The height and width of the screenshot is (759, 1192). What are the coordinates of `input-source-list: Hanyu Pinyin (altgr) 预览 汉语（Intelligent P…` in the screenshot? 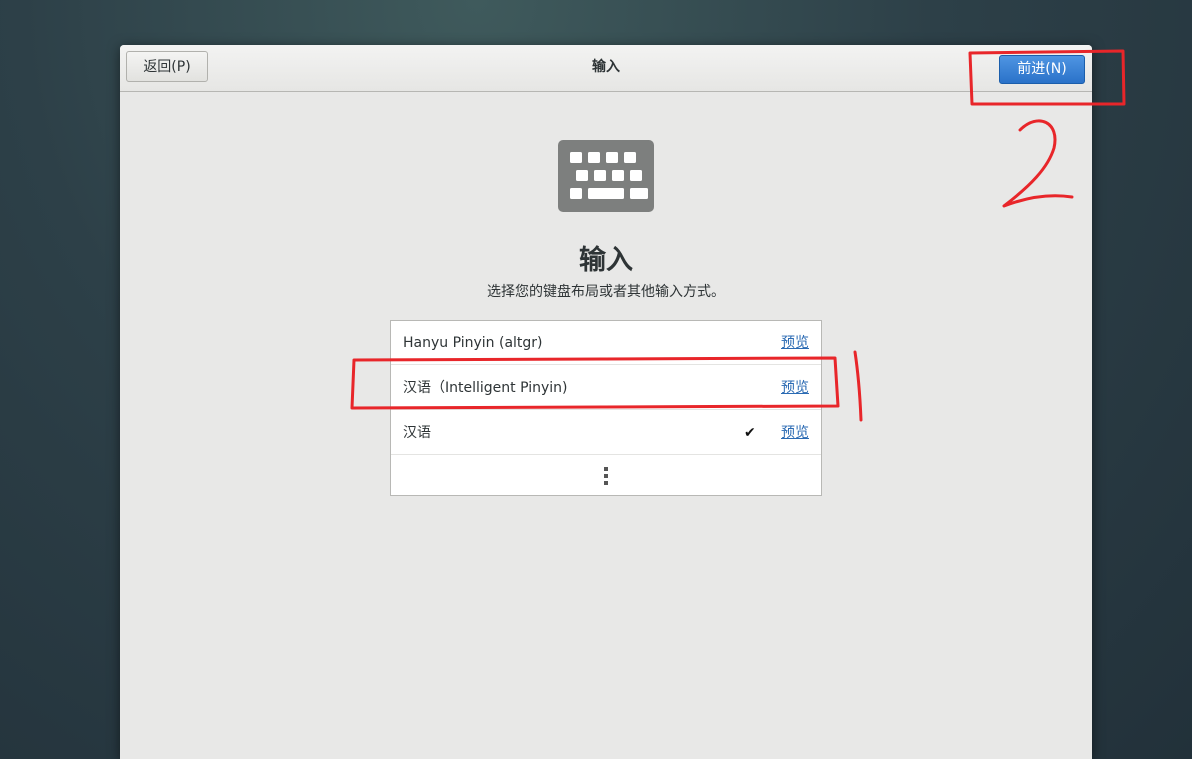 It's located at (606, 408).